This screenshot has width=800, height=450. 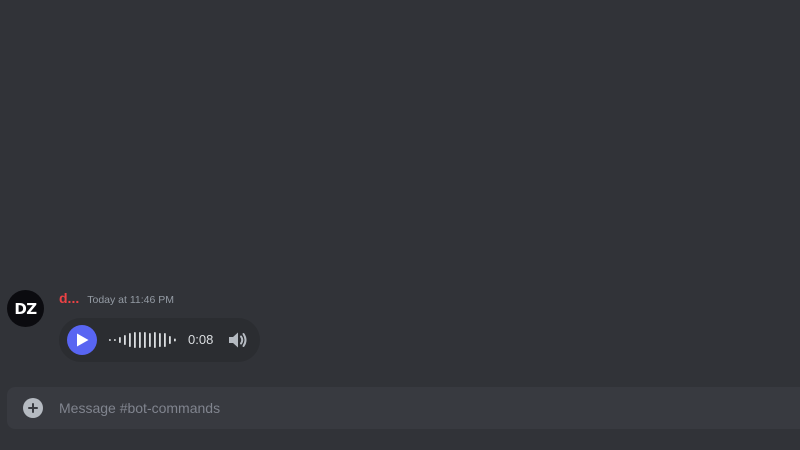 I want to click on avatar-initials: DZ, so click(x=25, y=308).